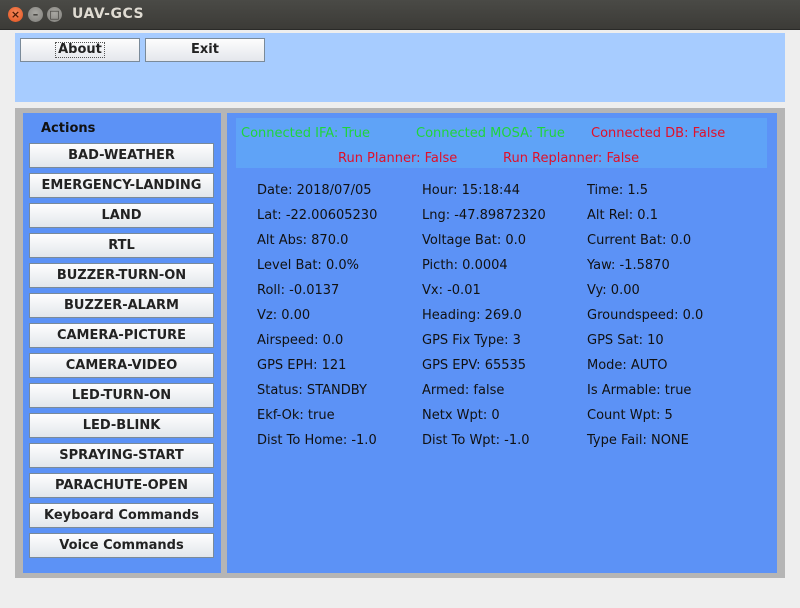 The height and width of the screenshot is (608, 800). What do you see at coordinates (121, 155) in the screenshot?
I see `action-button-bad-weather: BAD-WEATHER` at bounding box center [121, 155].